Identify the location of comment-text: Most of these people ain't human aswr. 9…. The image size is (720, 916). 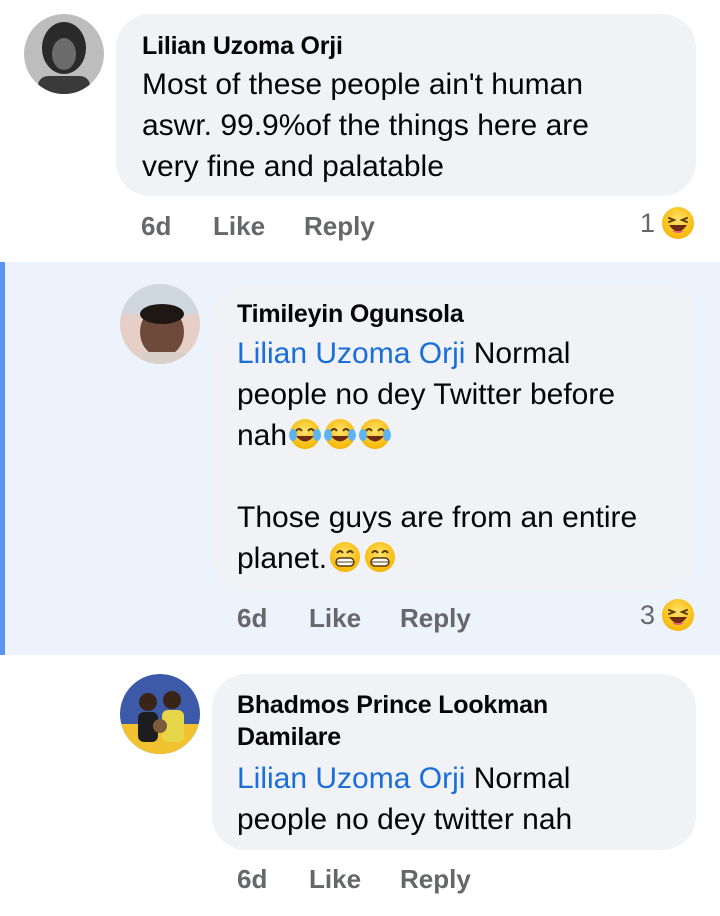
(365, 125).